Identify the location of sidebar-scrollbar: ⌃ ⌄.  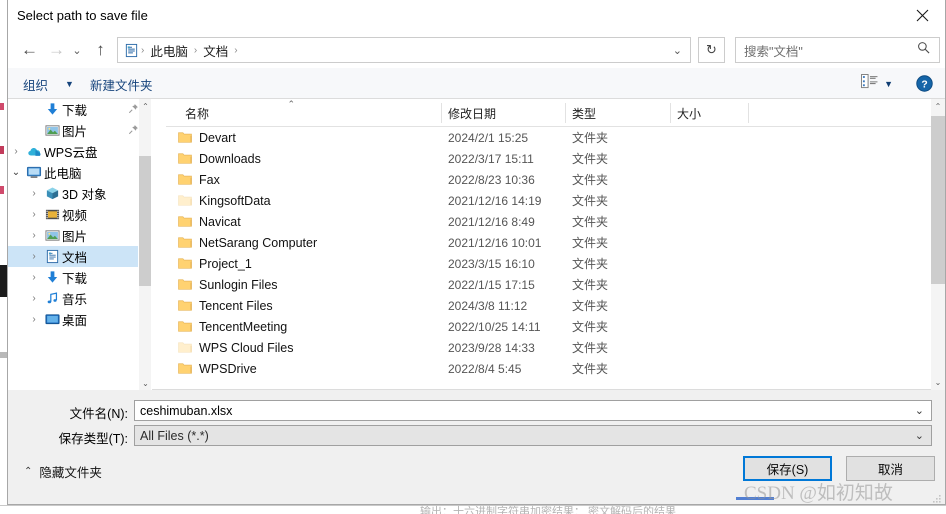
(144, 244).